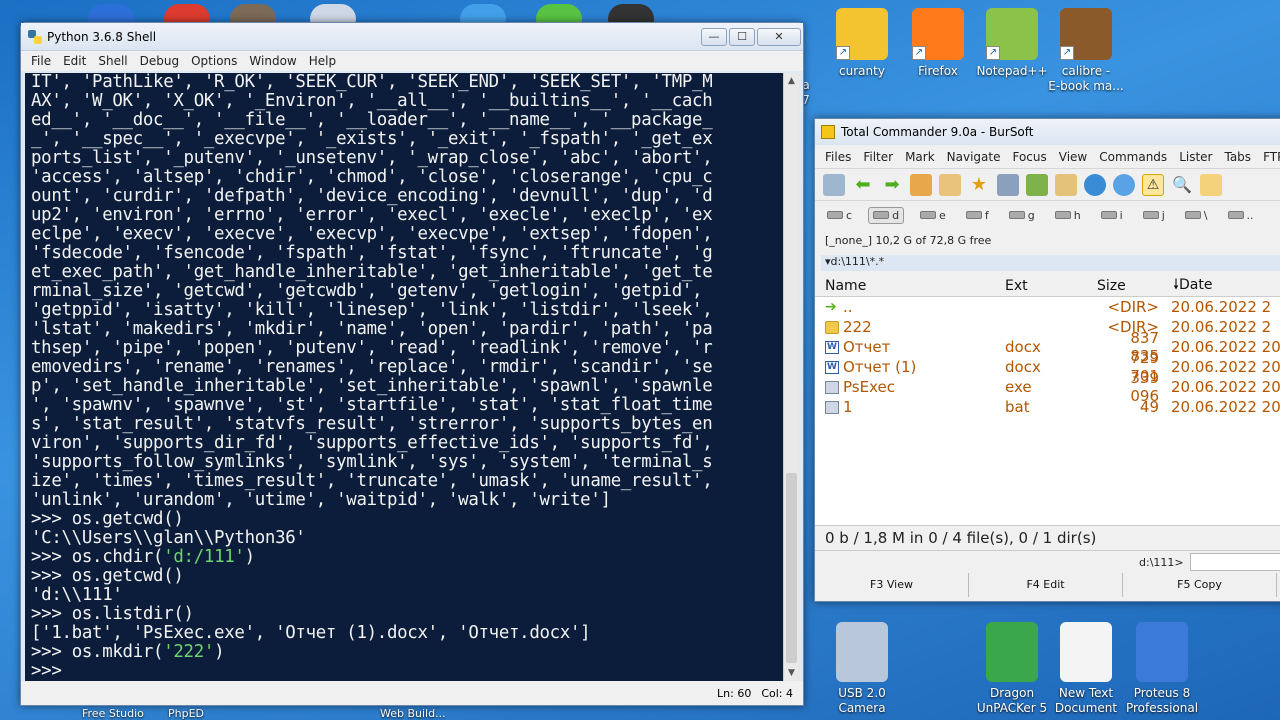 The height and width of the screenshot is (720, 1280). I want to click on drive-button: \, so click(1196, 215).